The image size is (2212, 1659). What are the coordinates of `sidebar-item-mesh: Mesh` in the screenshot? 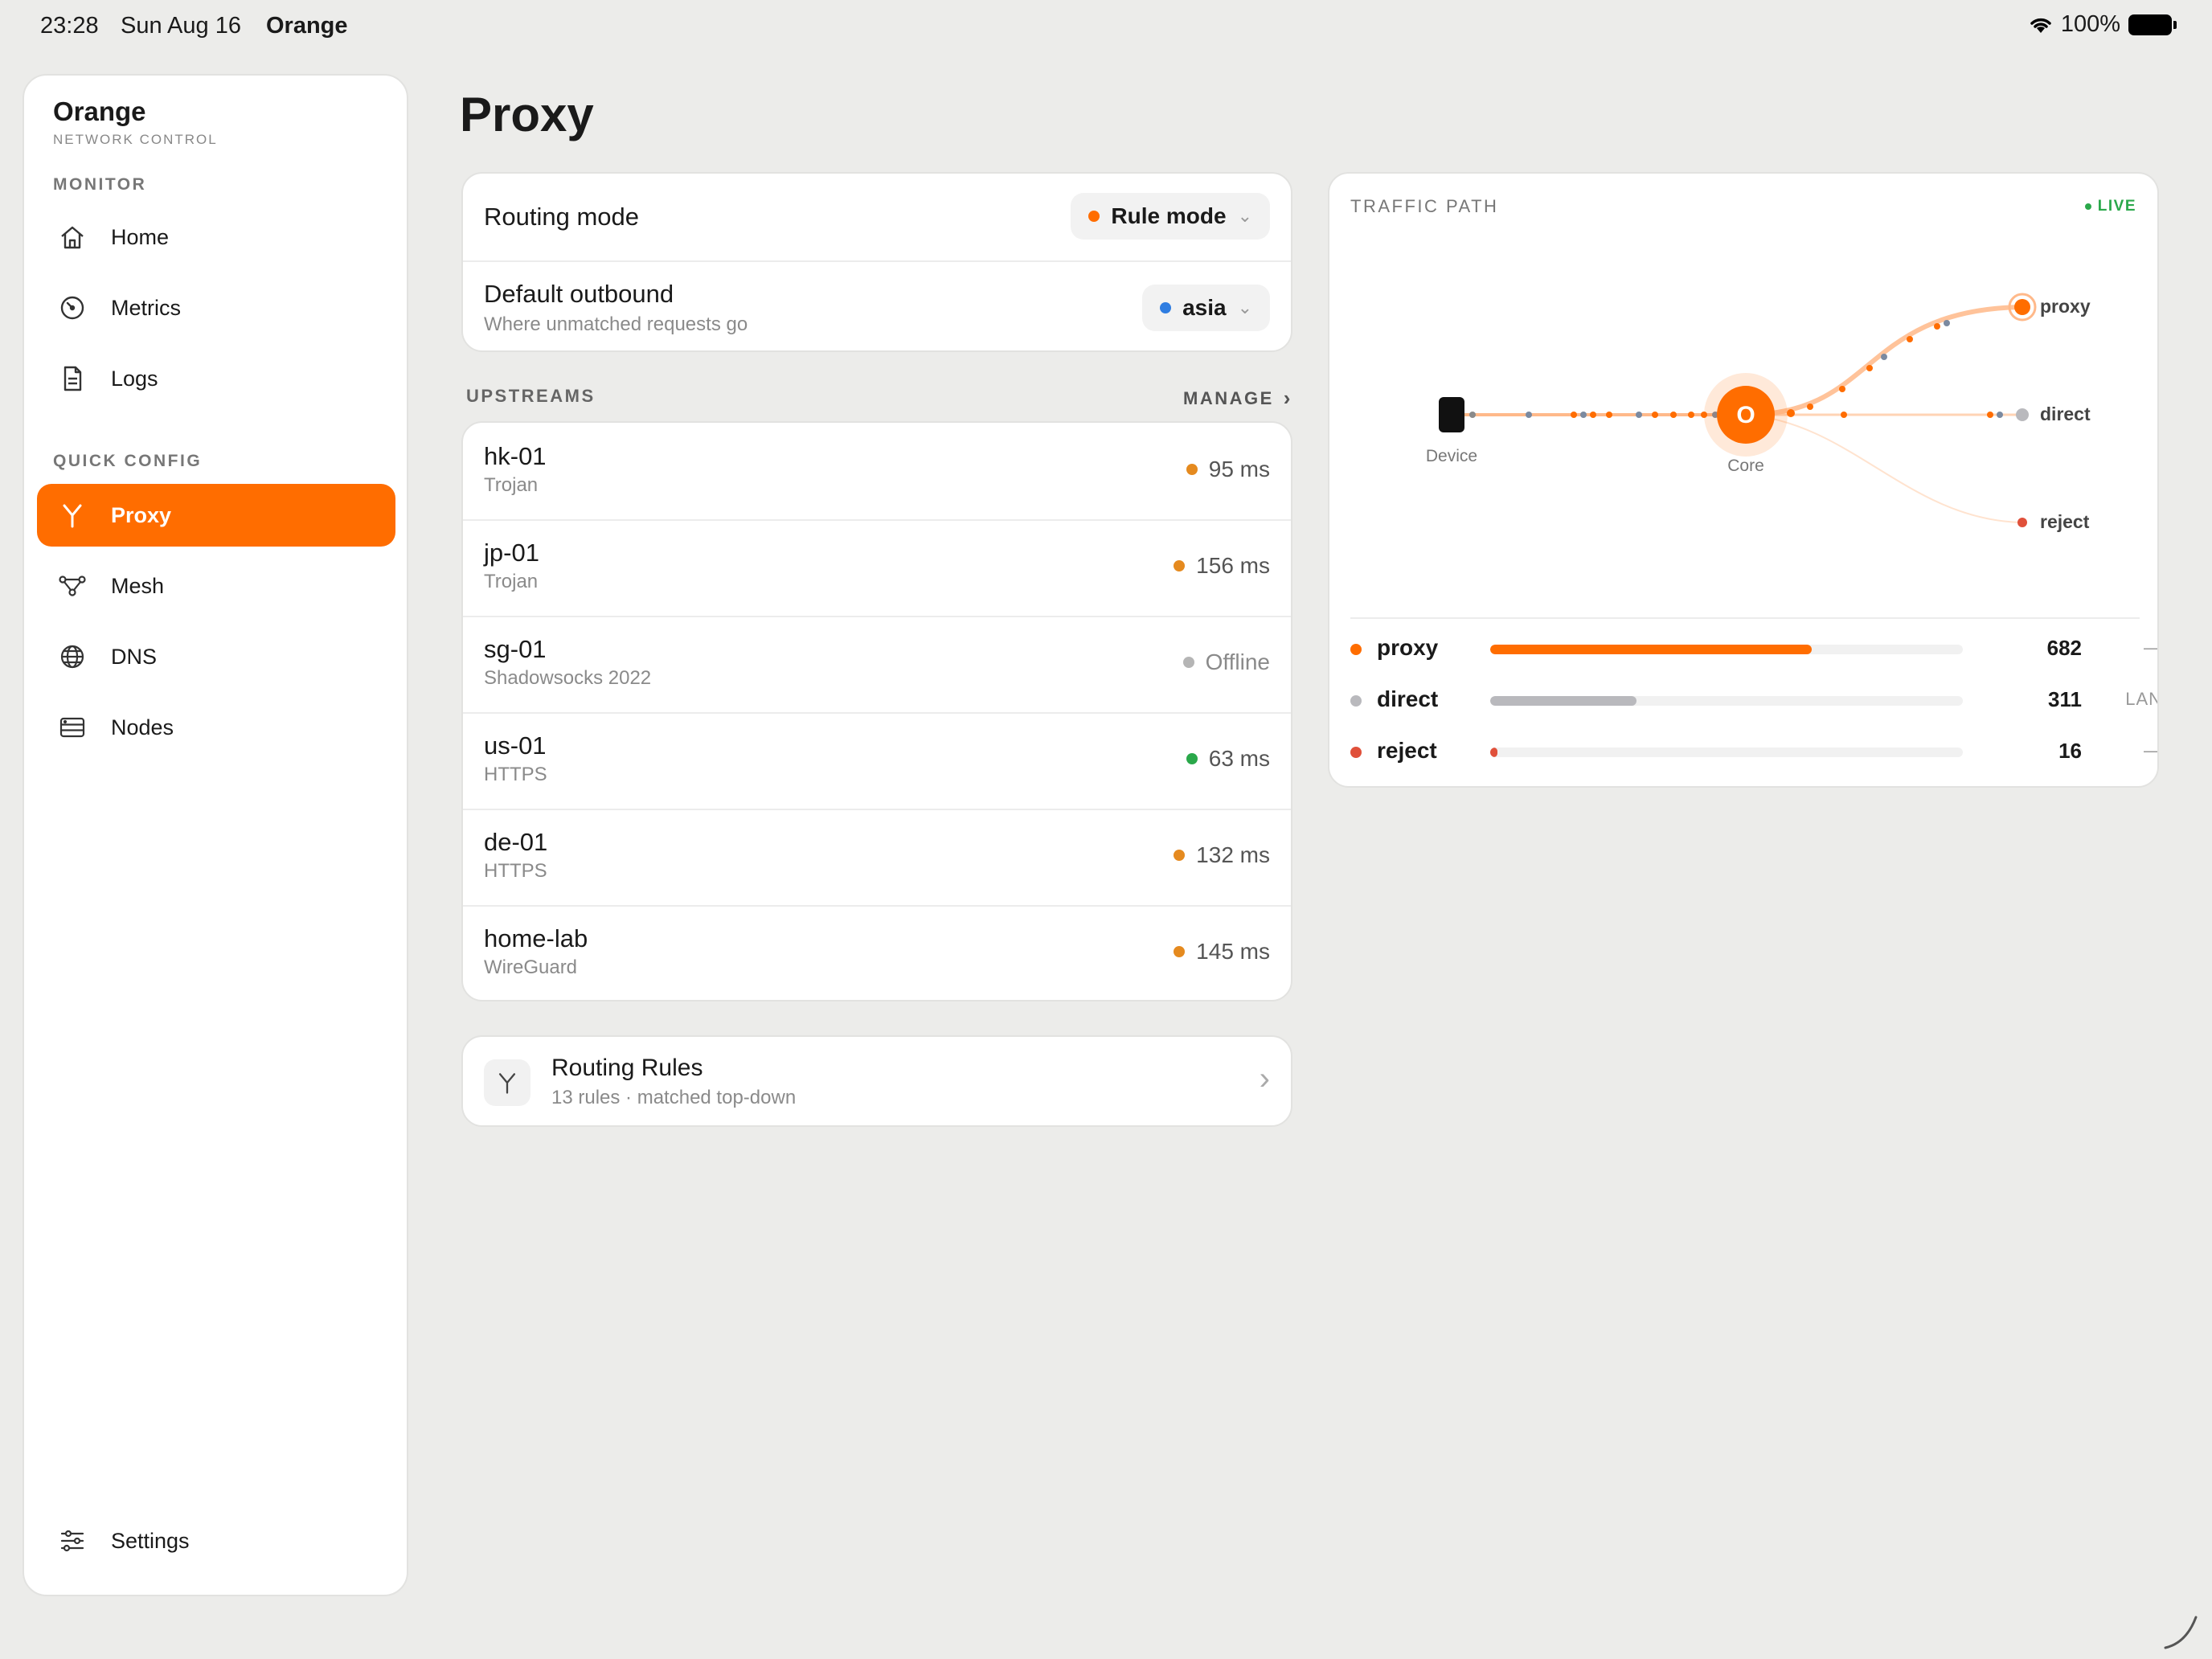 It's located at (216, 586).